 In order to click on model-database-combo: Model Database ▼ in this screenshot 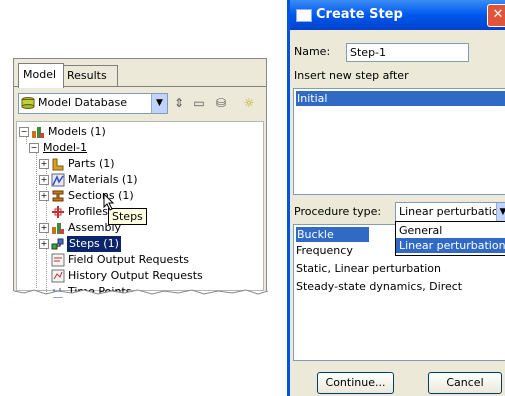, I will do `click(93, 103)`.